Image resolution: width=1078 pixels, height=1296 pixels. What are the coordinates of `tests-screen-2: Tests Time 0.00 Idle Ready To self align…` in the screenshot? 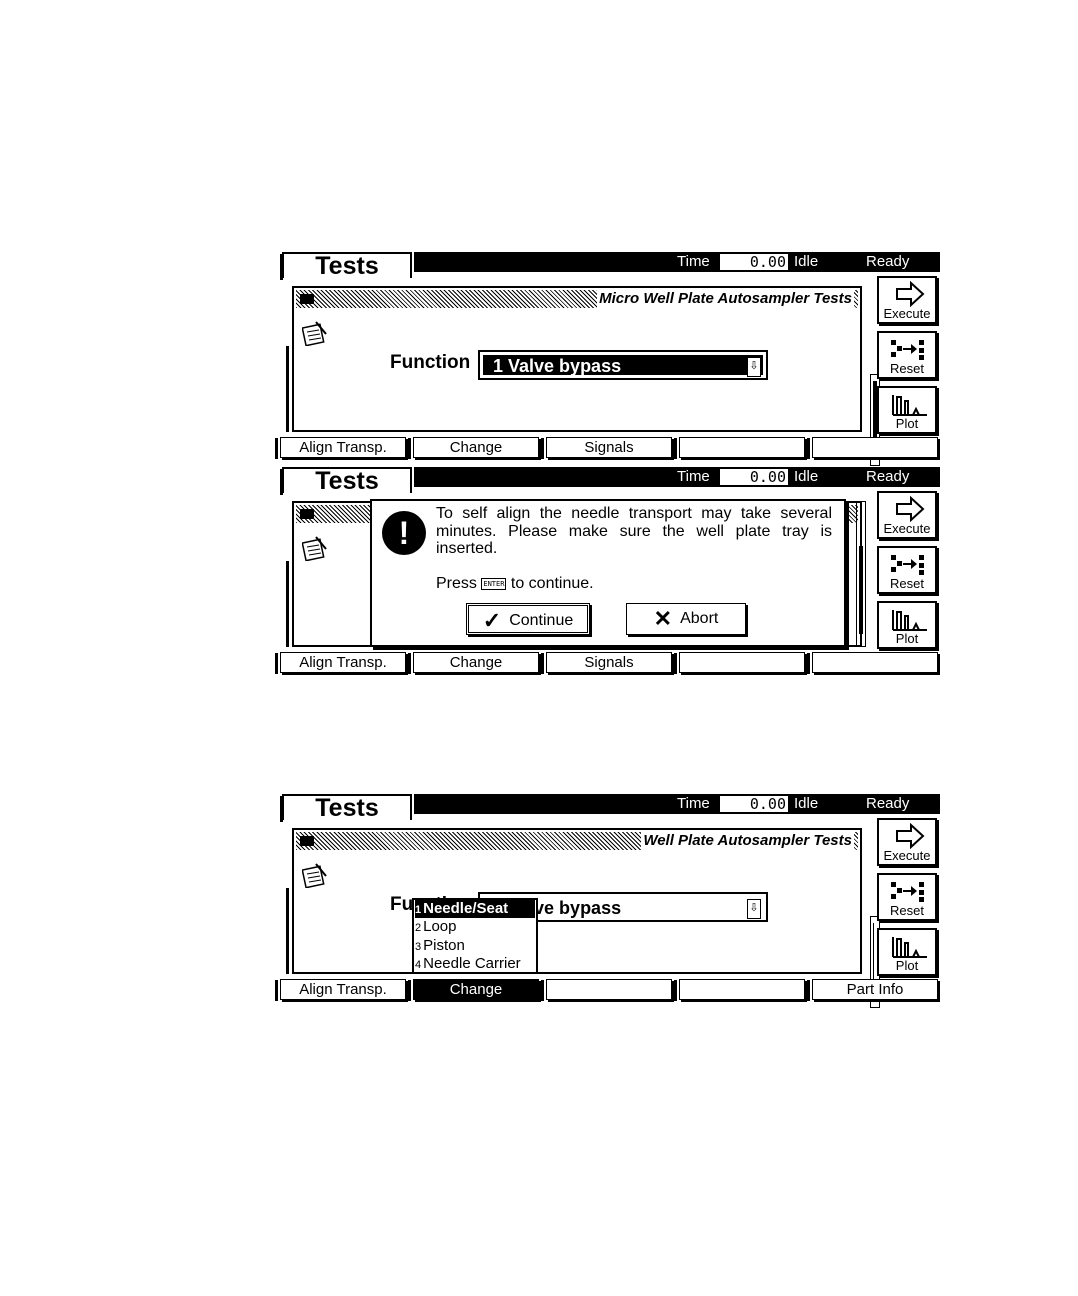 It's located at (607, 571).